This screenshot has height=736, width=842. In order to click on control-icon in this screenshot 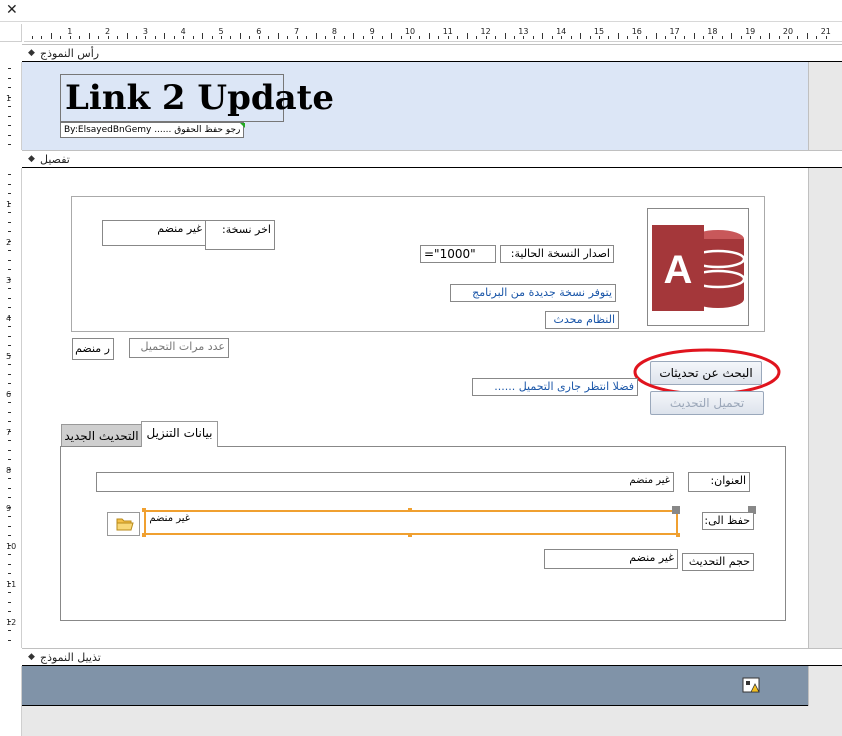, I will do `click(751, 685)`.